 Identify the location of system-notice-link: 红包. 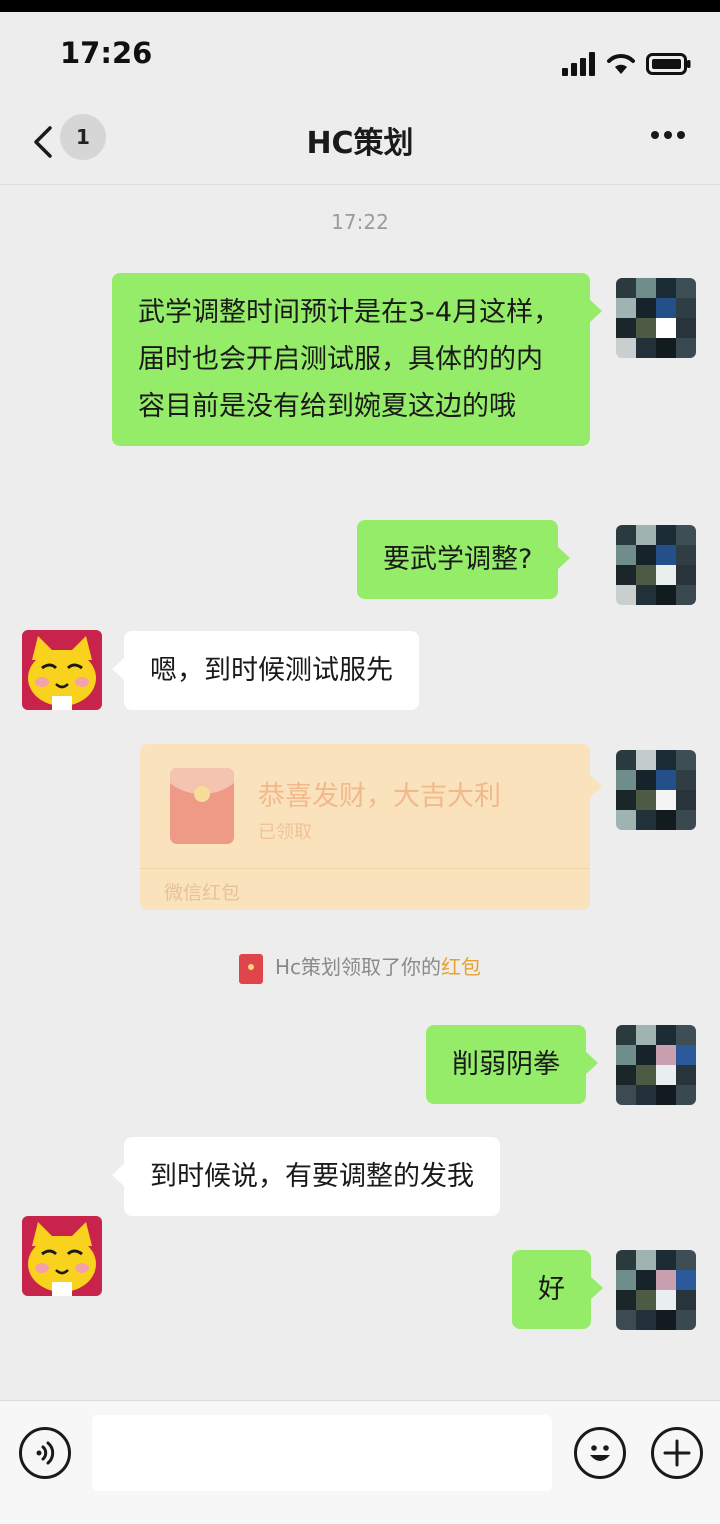
(461, 967).